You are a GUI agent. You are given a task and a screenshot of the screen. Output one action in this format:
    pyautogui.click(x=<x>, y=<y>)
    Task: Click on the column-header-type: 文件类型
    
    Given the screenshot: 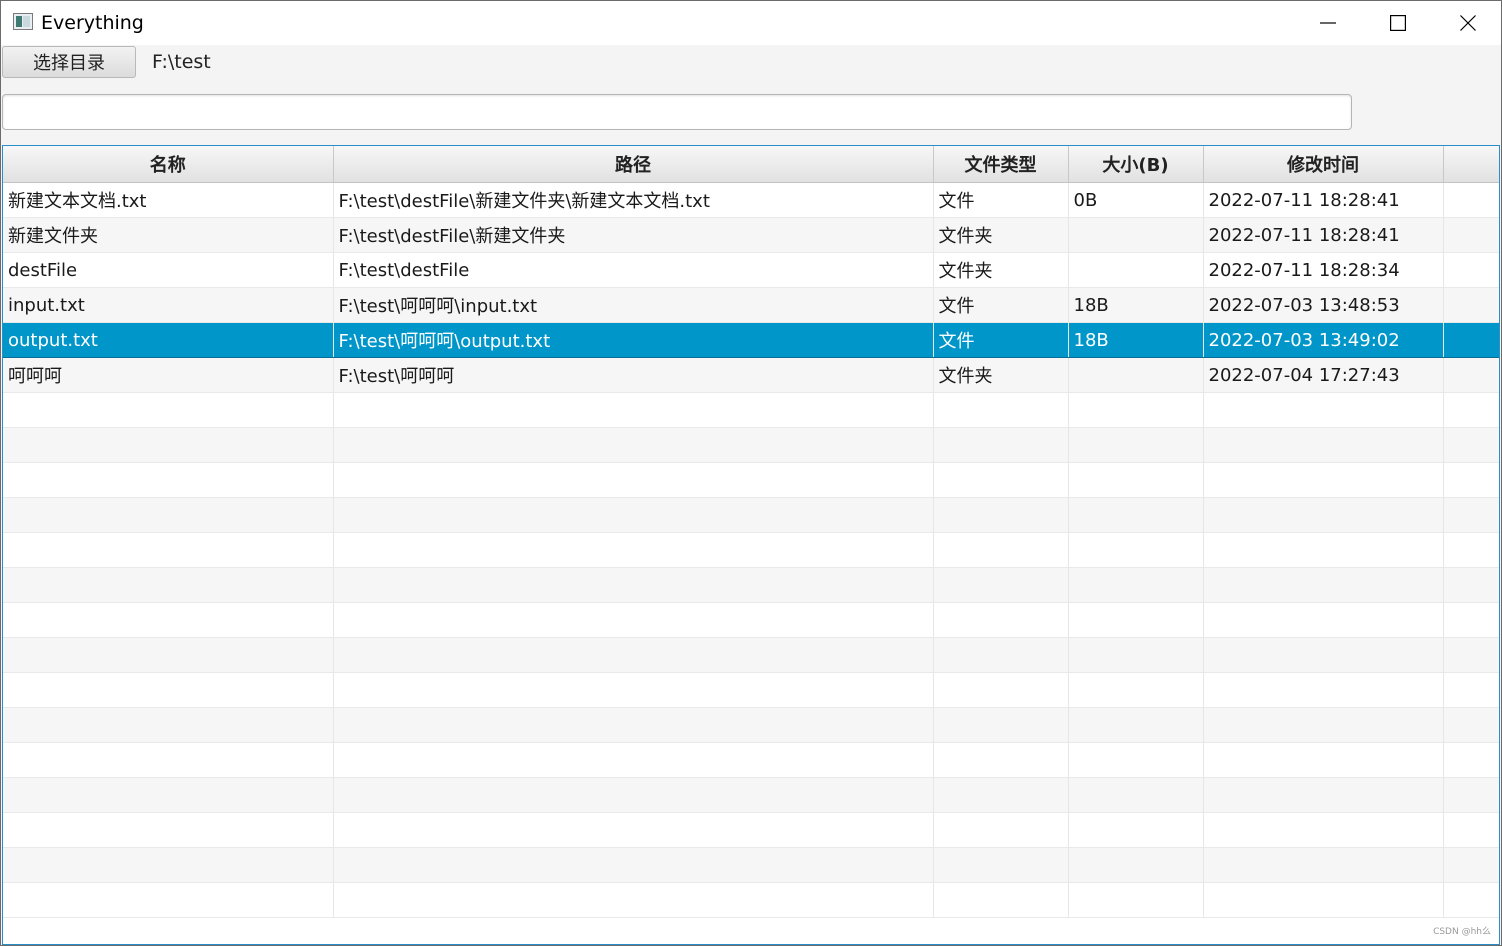 What is the action you would take?
    pyautogui.click(x=1001, y=164)
    